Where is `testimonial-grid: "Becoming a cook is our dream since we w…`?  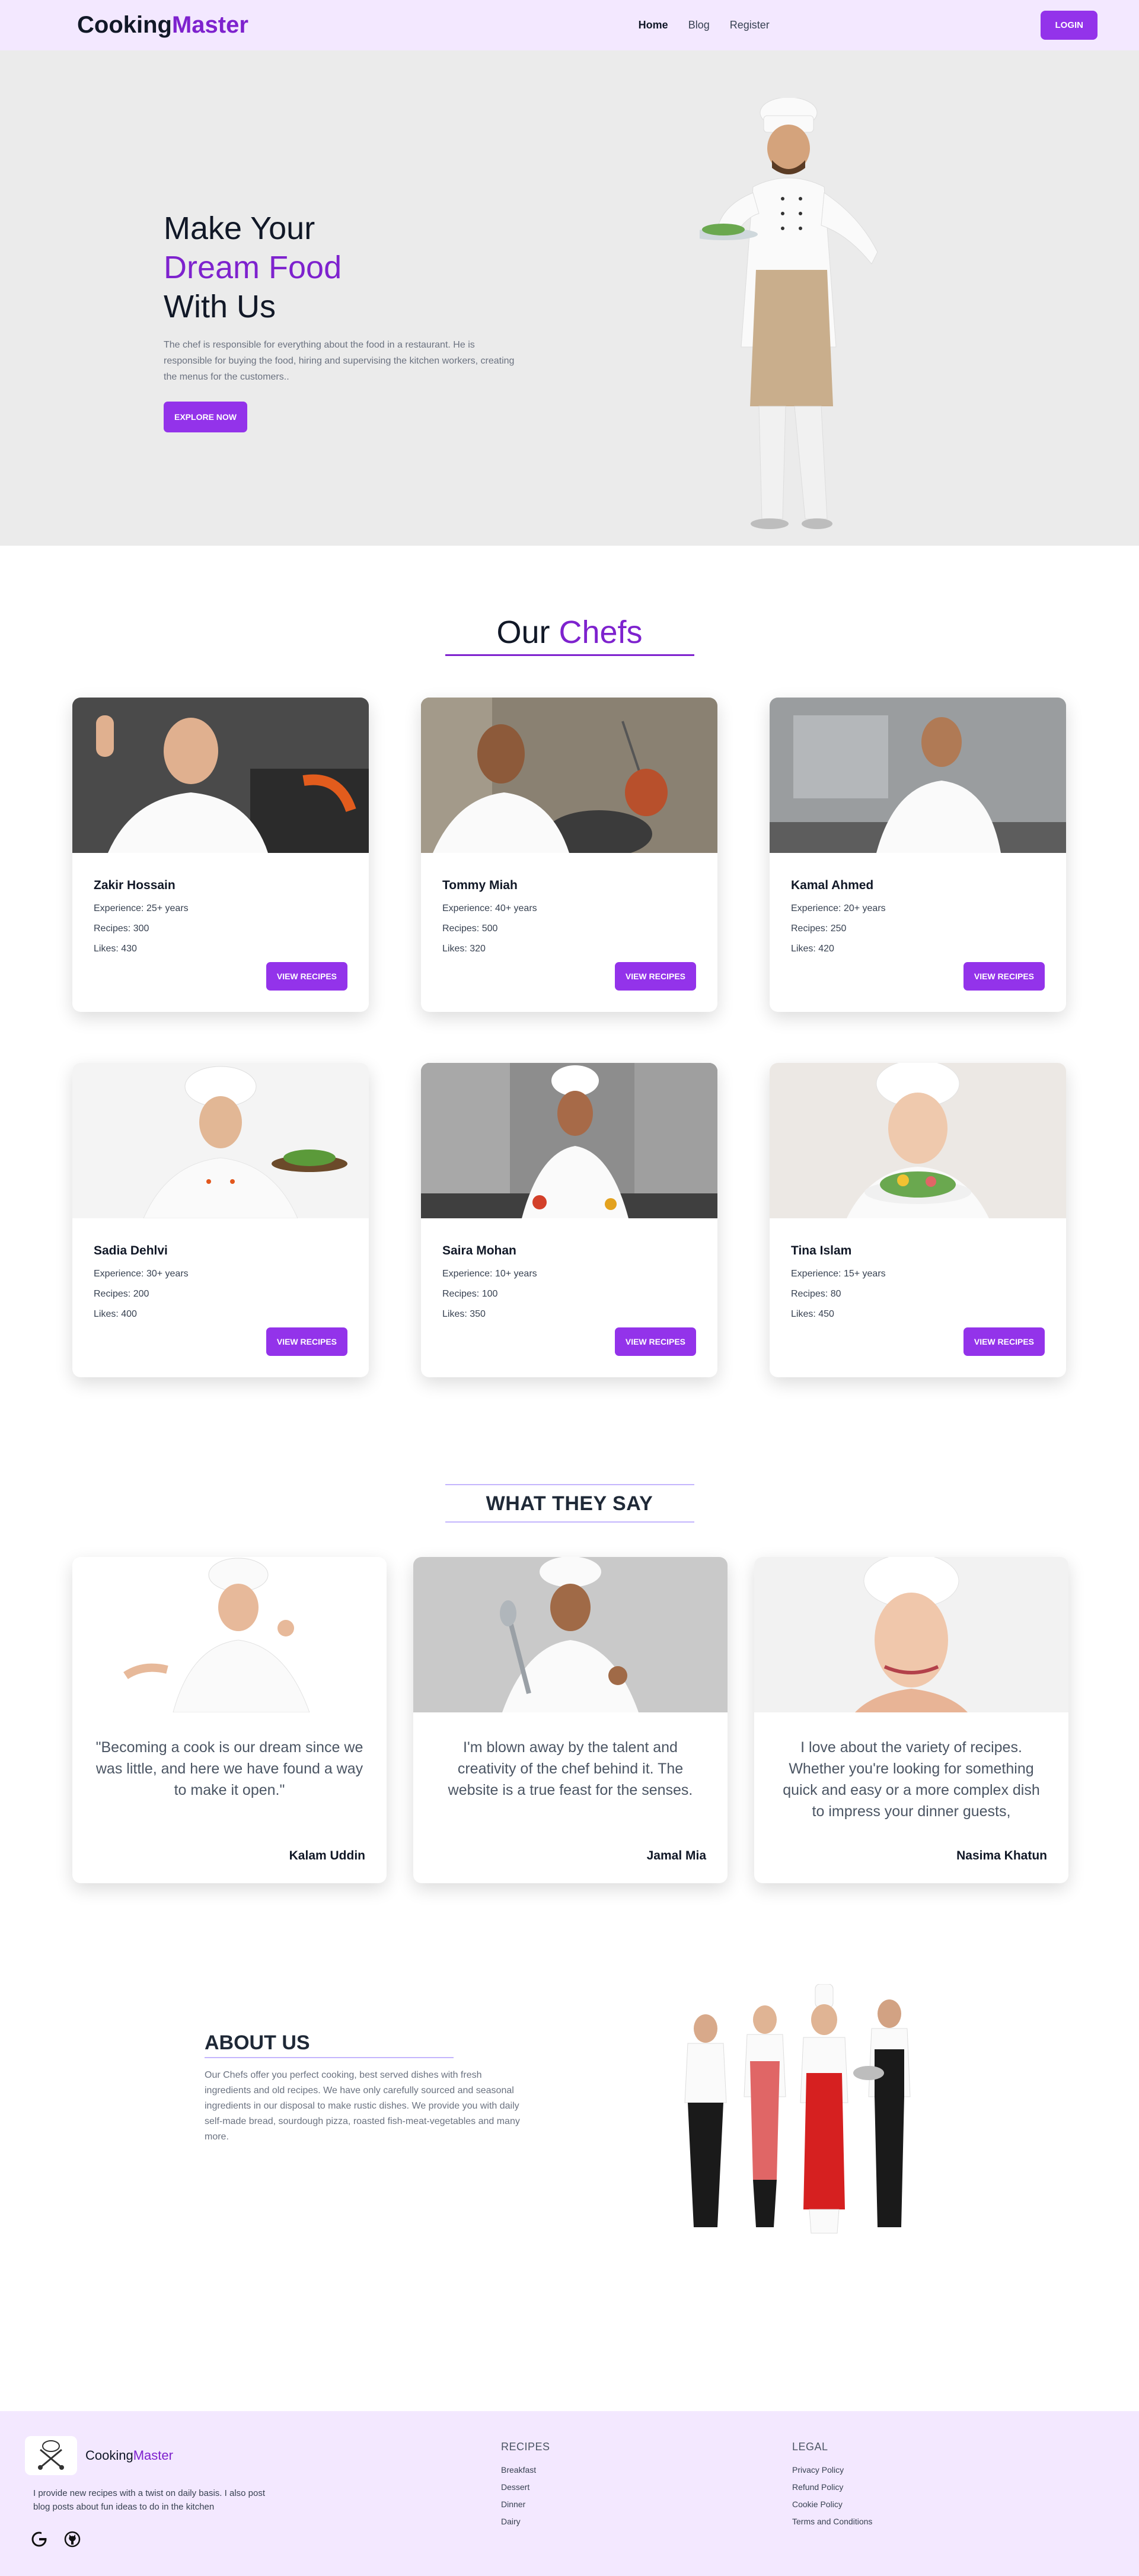 testimonial-grid: "Becoming a cook is our dream since we w… is located at coordinates (605, 1720).